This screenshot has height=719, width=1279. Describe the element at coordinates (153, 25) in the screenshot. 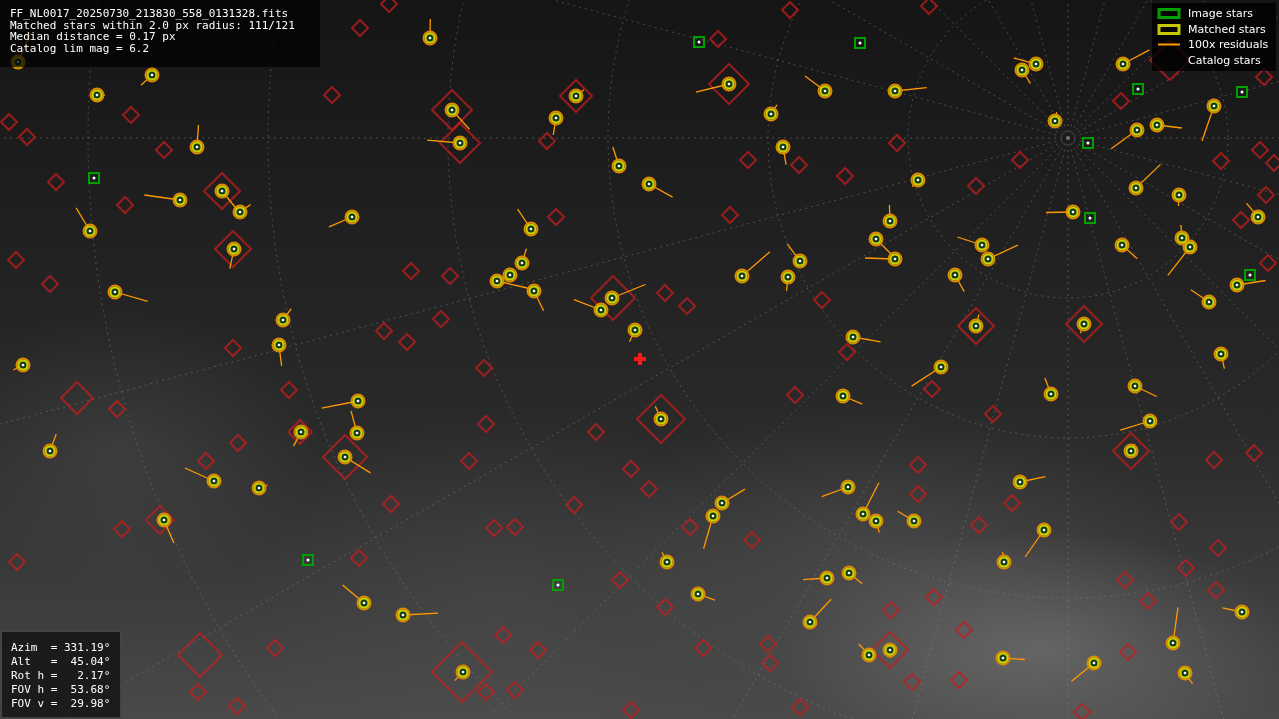

I see `info-text: Matched stars within 2.0 px radius: 111/121` at that location.